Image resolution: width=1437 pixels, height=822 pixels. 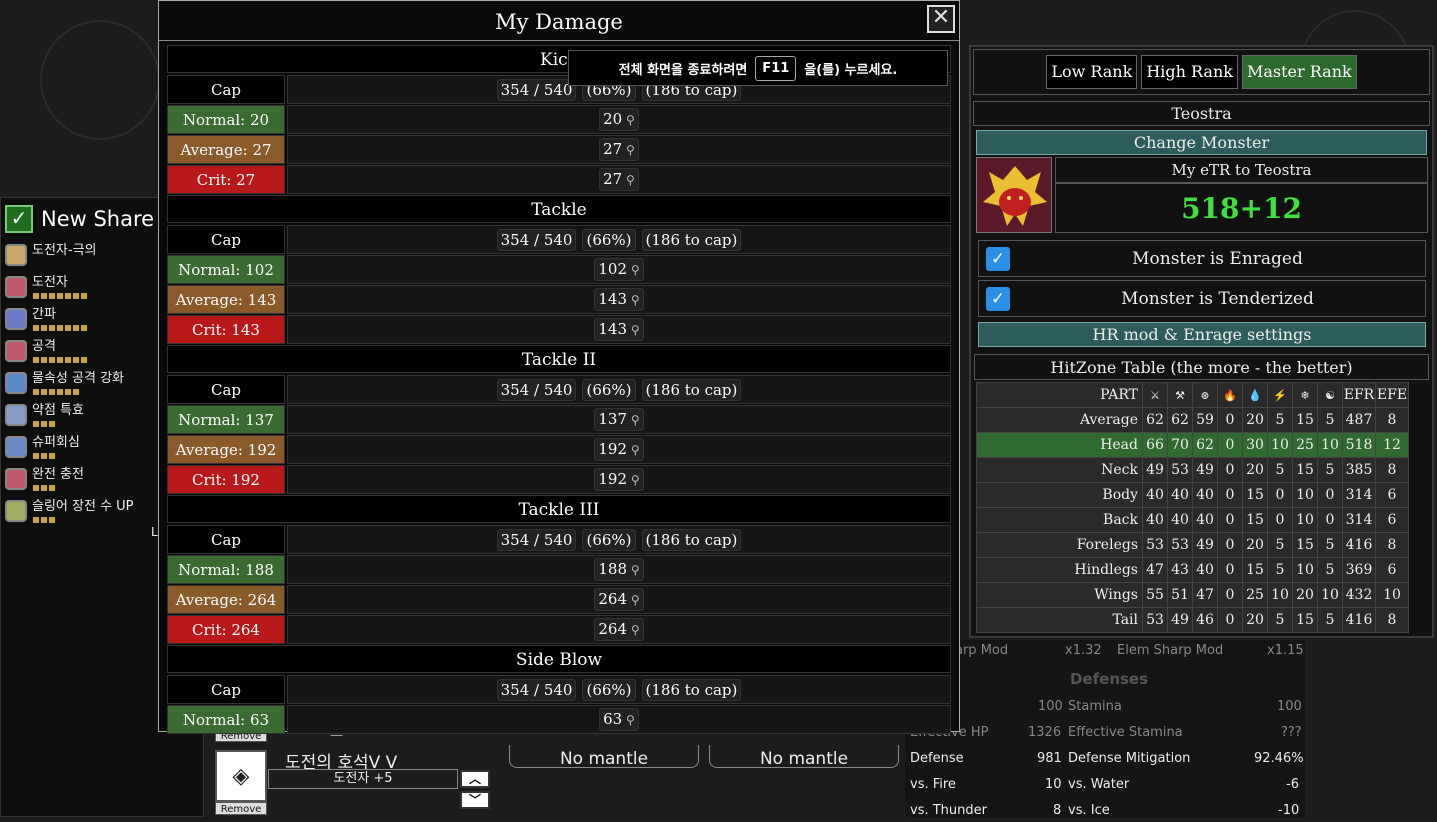 What do you see at coordinates (19, 219) in the screenshot?
I see `edit-checkbox-icon: ✓` at bounding box center [19, 219].